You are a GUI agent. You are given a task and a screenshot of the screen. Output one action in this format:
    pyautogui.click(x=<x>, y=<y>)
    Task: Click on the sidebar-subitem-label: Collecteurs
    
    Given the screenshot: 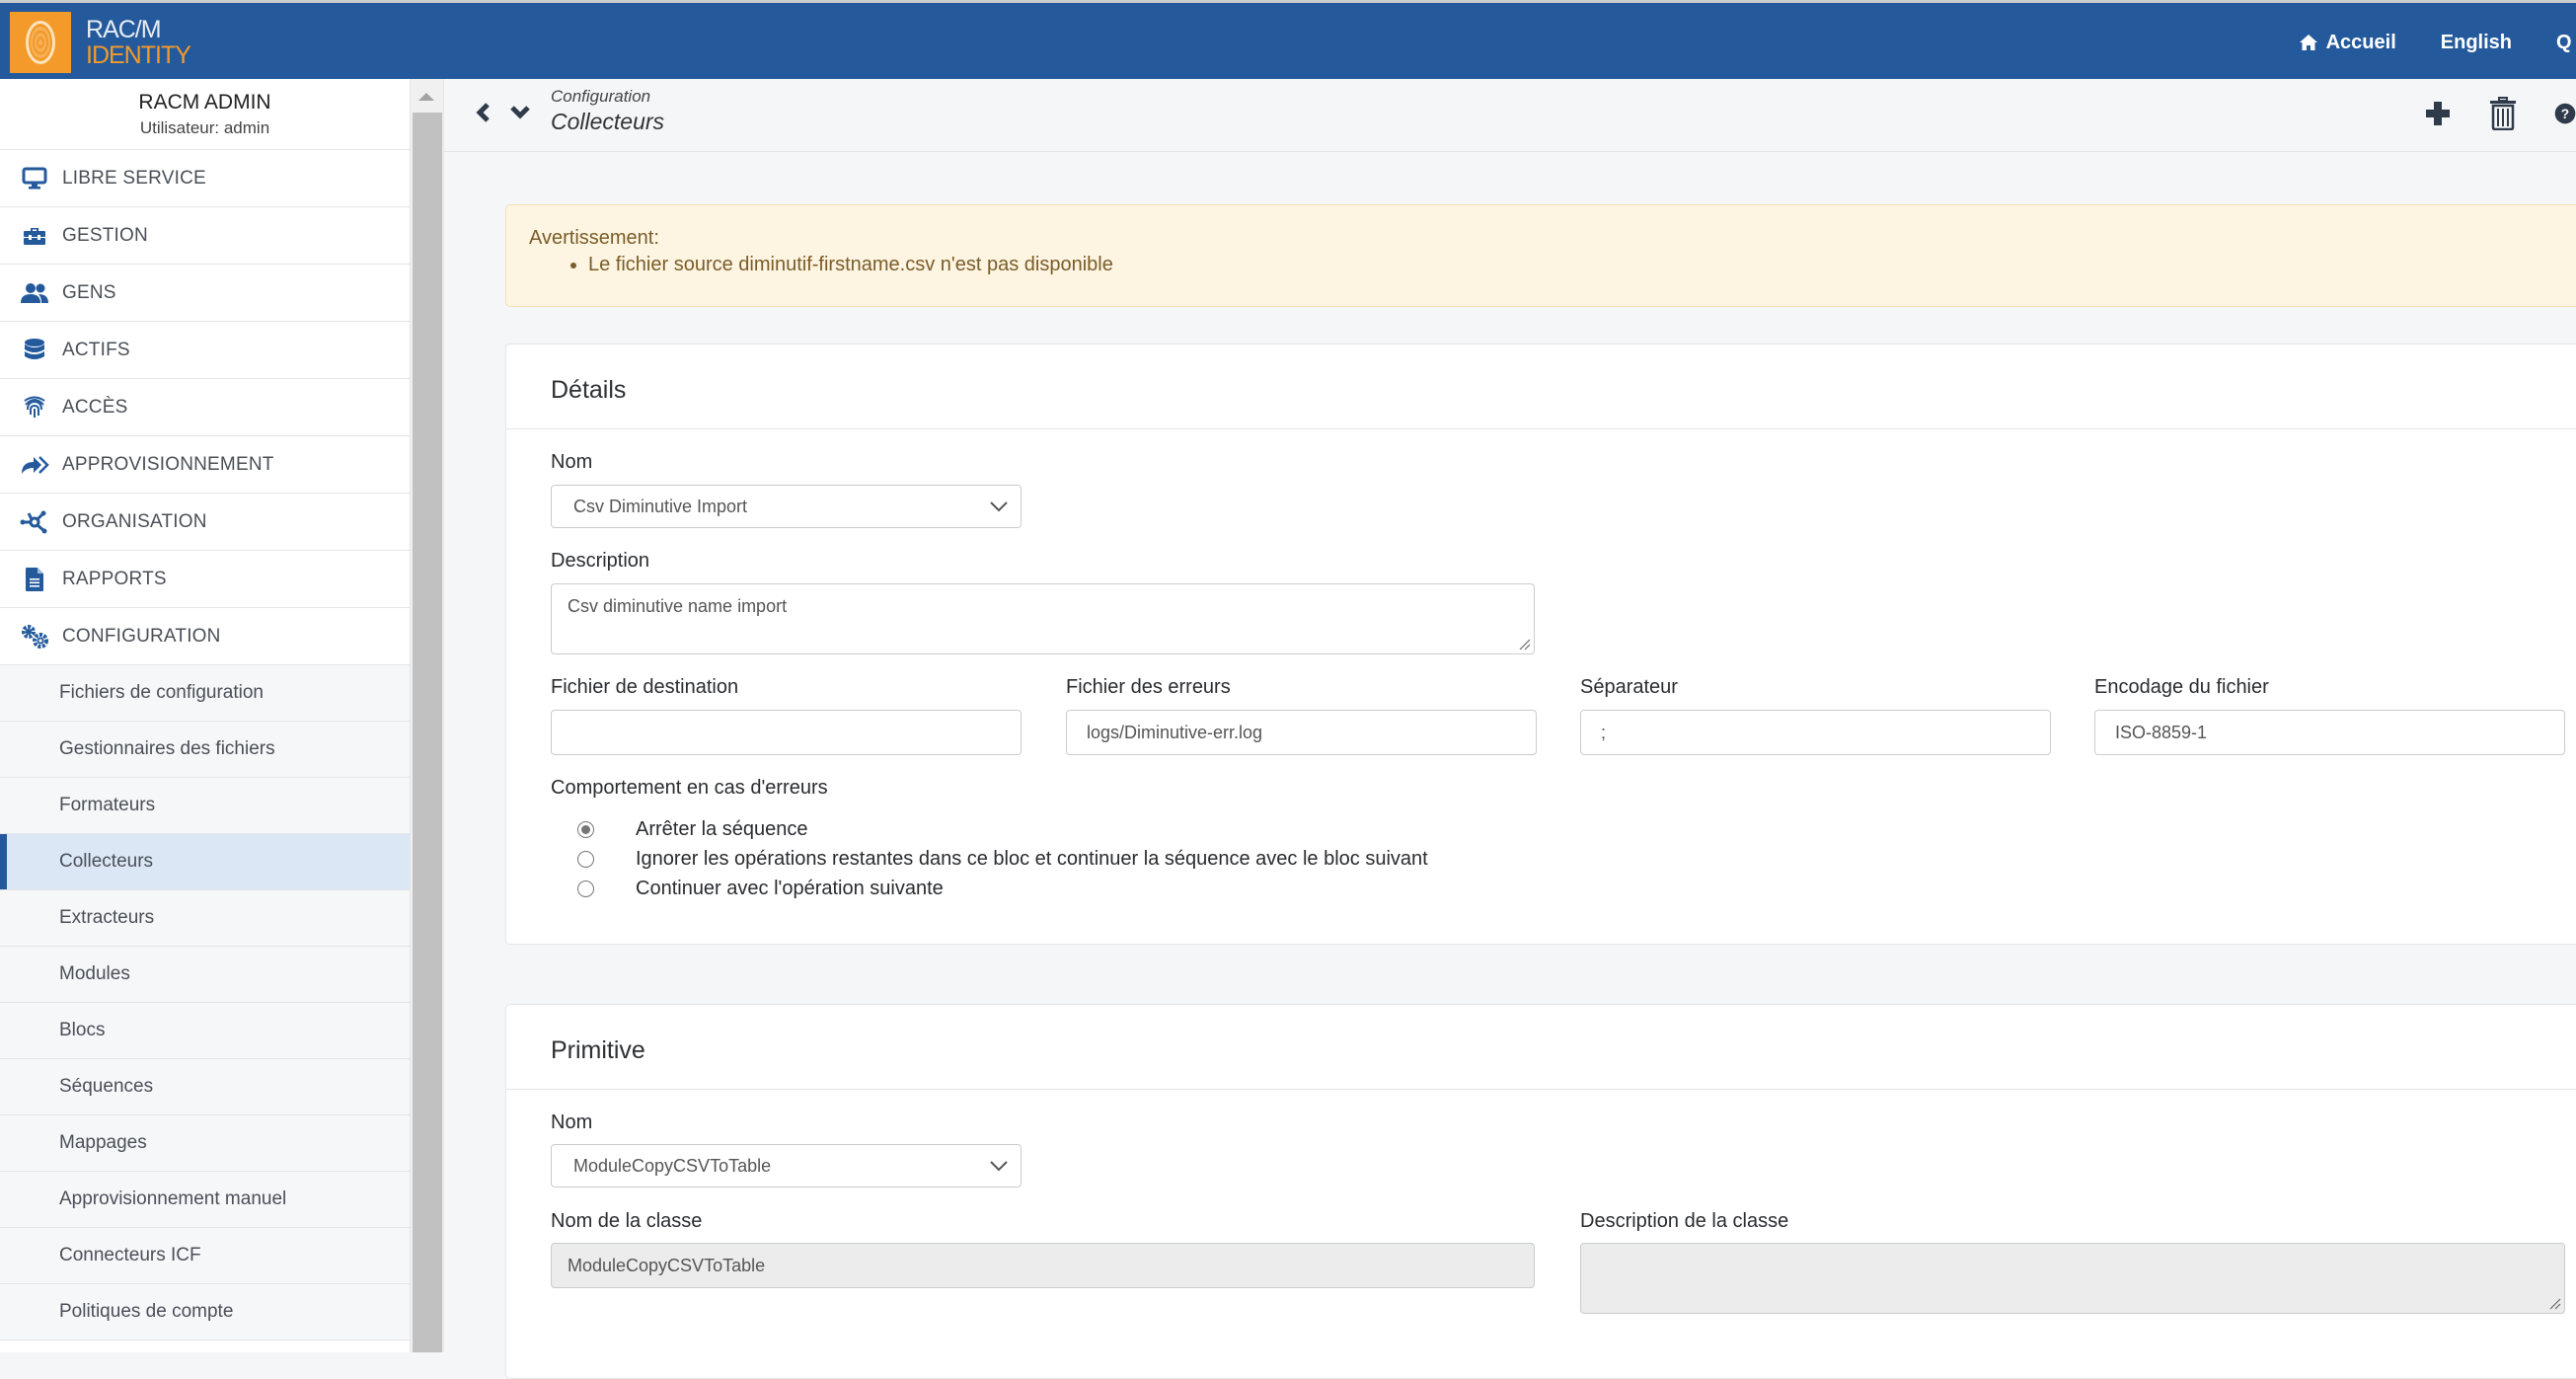 What is the action you would take?
    pyautogui.click(x=106, y=861)
    